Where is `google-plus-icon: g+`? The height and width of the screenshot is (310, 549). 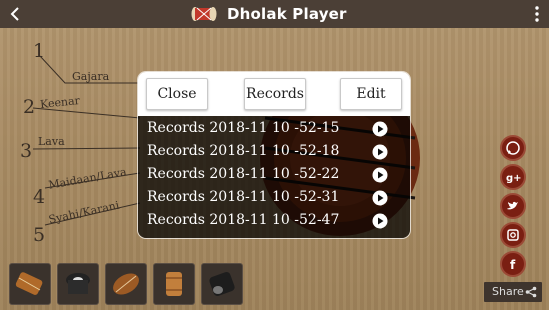
google-plus-icon: g+ is located at coordinates (514, 178).